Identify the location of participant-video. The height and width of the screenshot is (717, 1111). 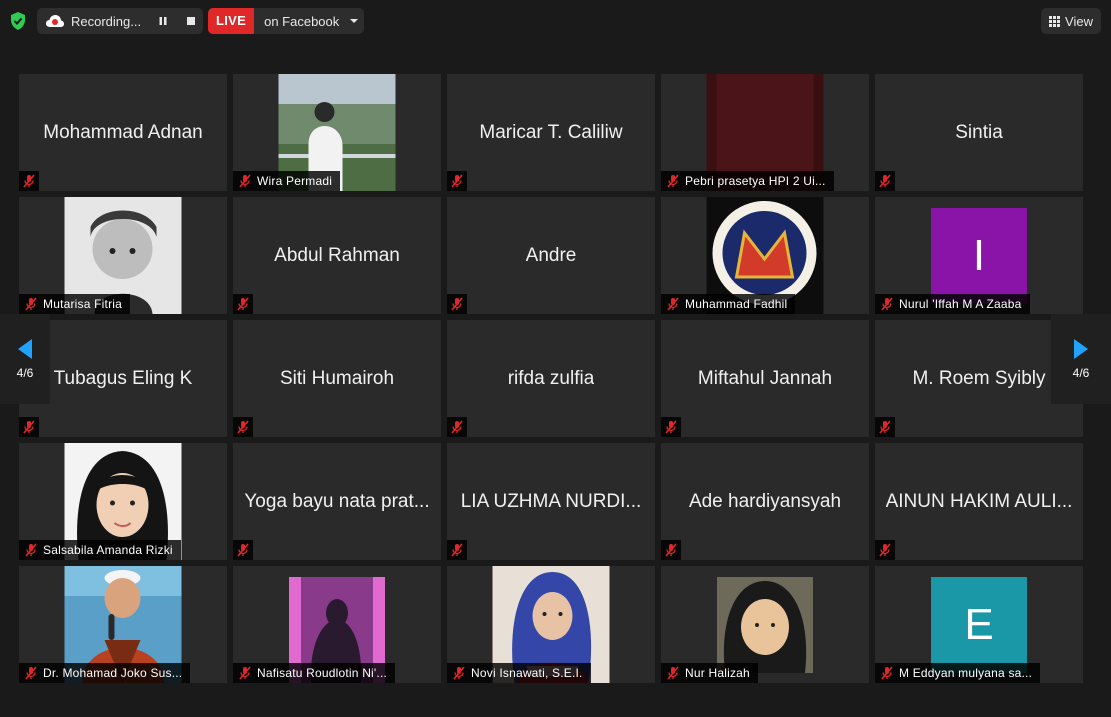
(765, 625).